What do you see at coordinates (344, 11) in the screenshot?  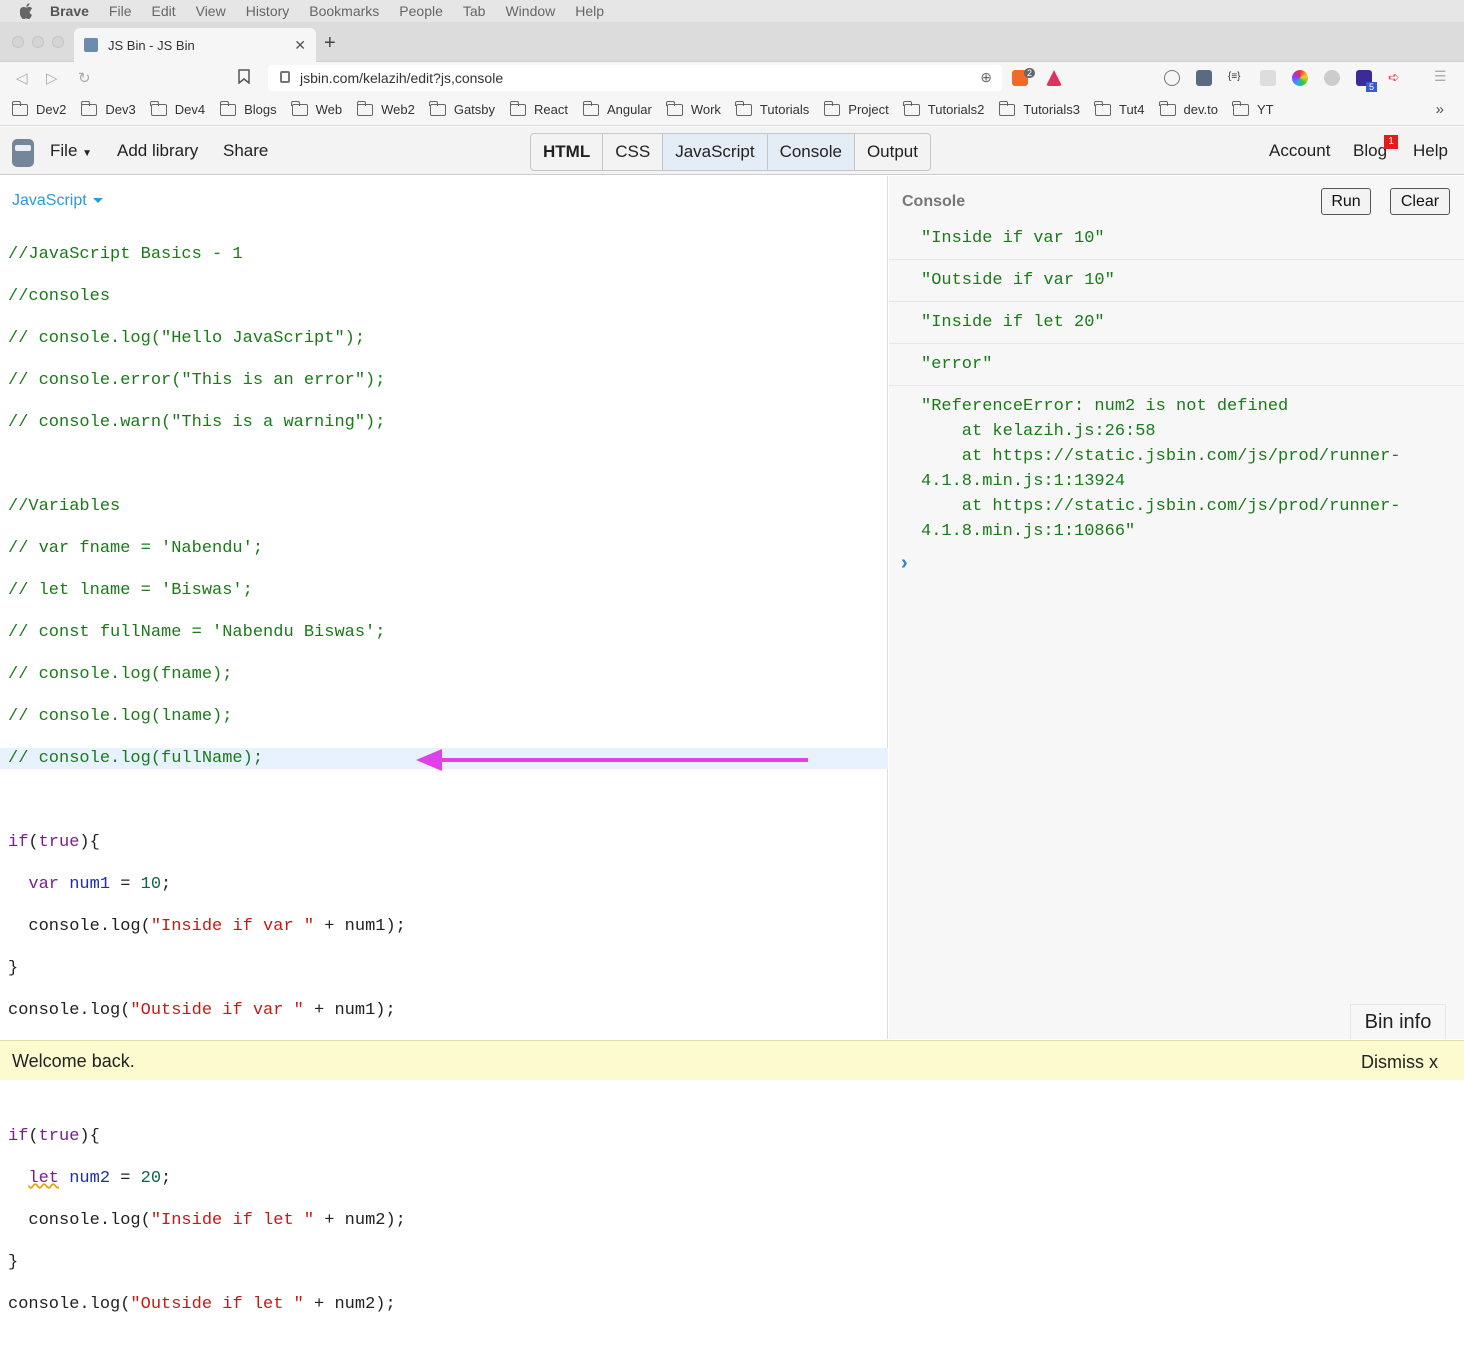 I see `menu-bookmarks: Bookmarks` at bounding box center [344, 11].